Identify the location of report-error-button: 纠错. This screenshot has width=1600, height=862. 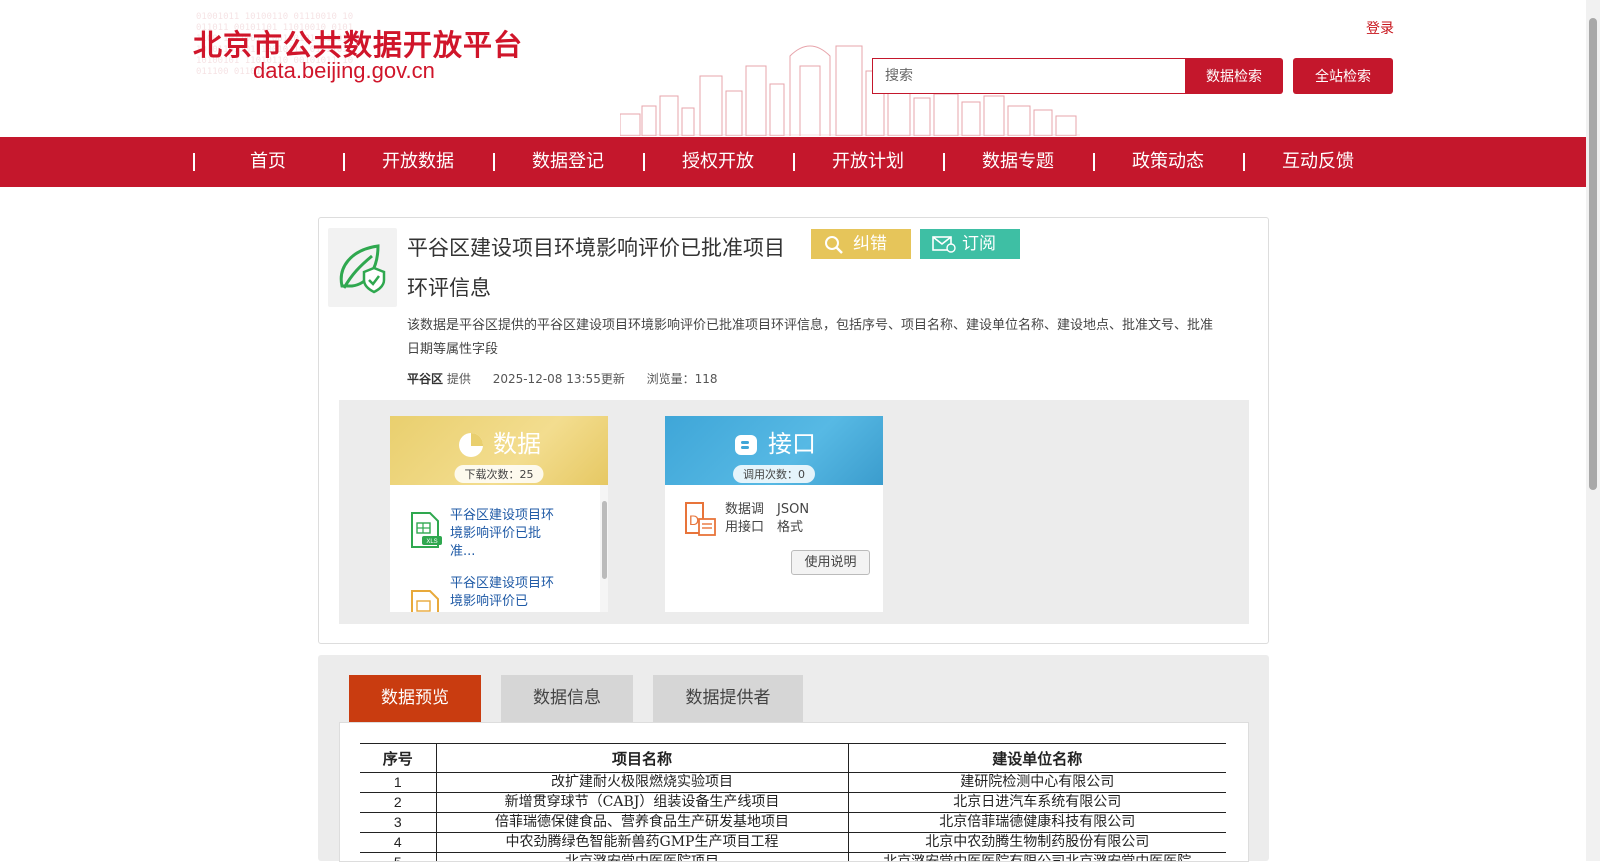
(861, 244).